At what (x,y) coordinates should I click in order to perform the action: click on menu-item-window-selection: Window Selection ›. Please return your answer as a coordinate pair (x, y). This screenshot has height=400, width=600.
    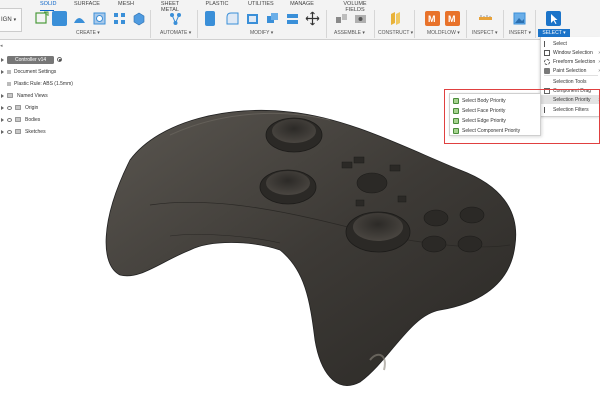
    Looking at the image, I should click on (570, 52).